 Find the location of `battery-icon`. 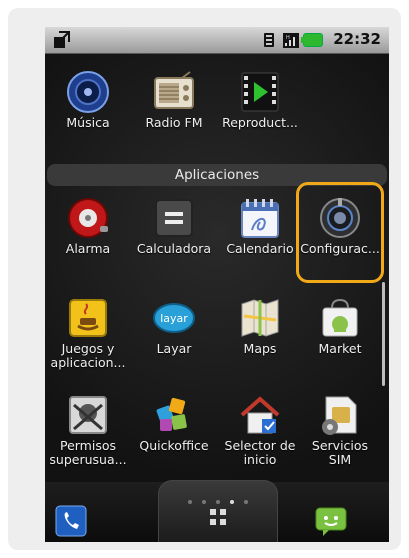

battery-icon is located at coordinates (312, 40).